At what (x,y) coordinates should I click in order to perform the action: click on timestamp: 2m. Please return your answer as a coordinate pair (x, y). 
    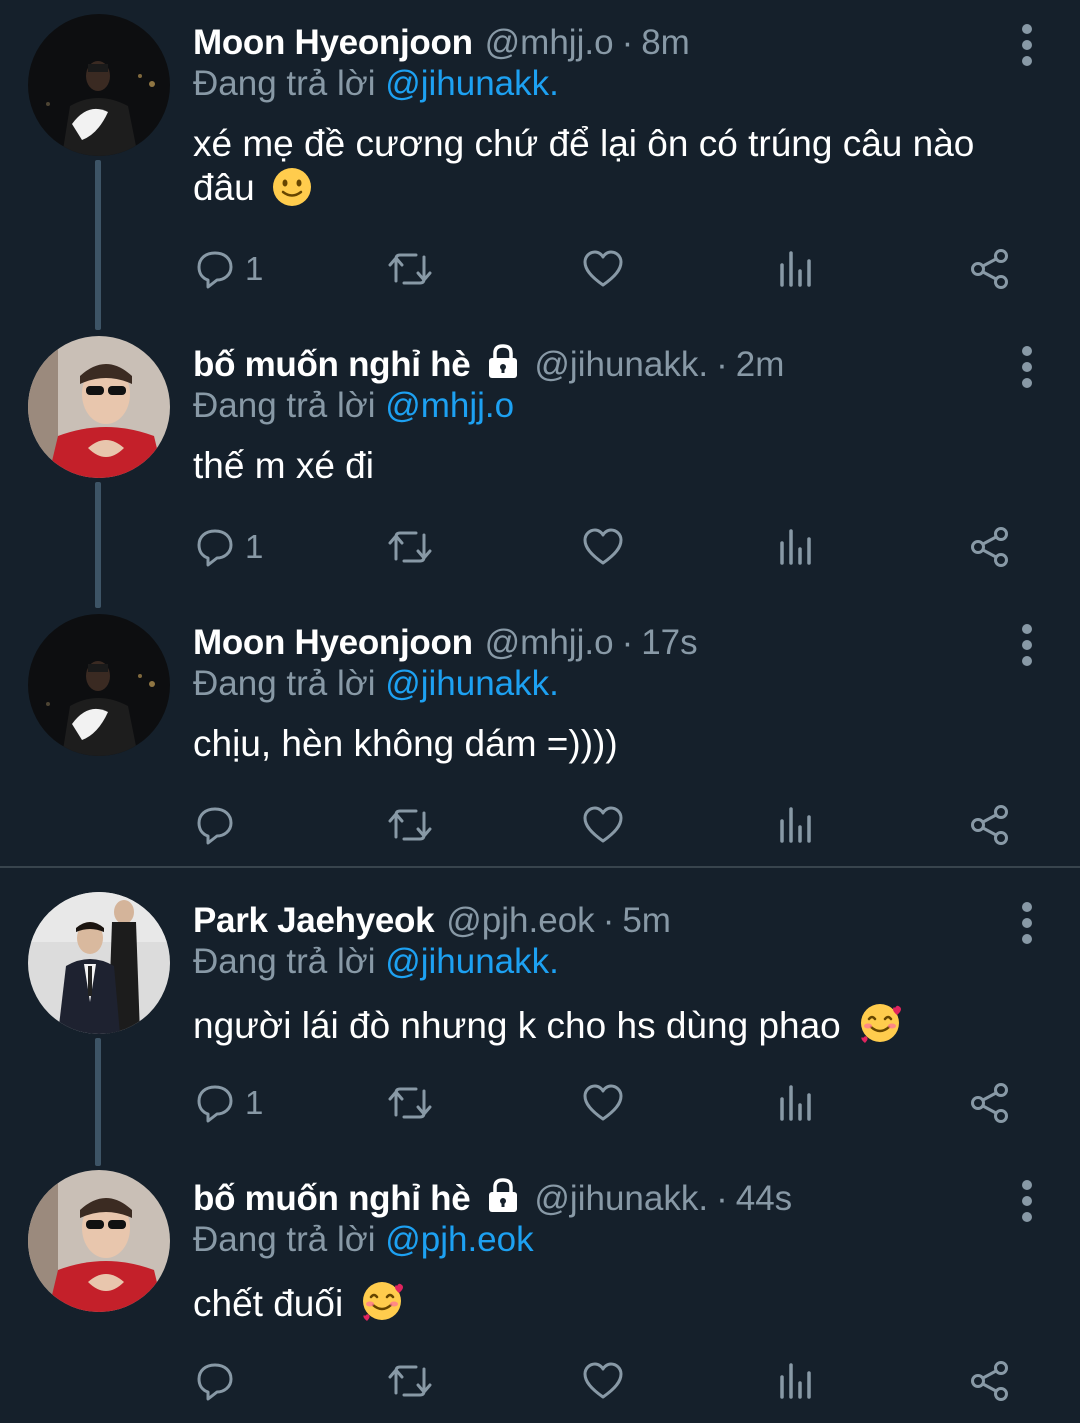
    Looking at the image, I should click on (760, 365).